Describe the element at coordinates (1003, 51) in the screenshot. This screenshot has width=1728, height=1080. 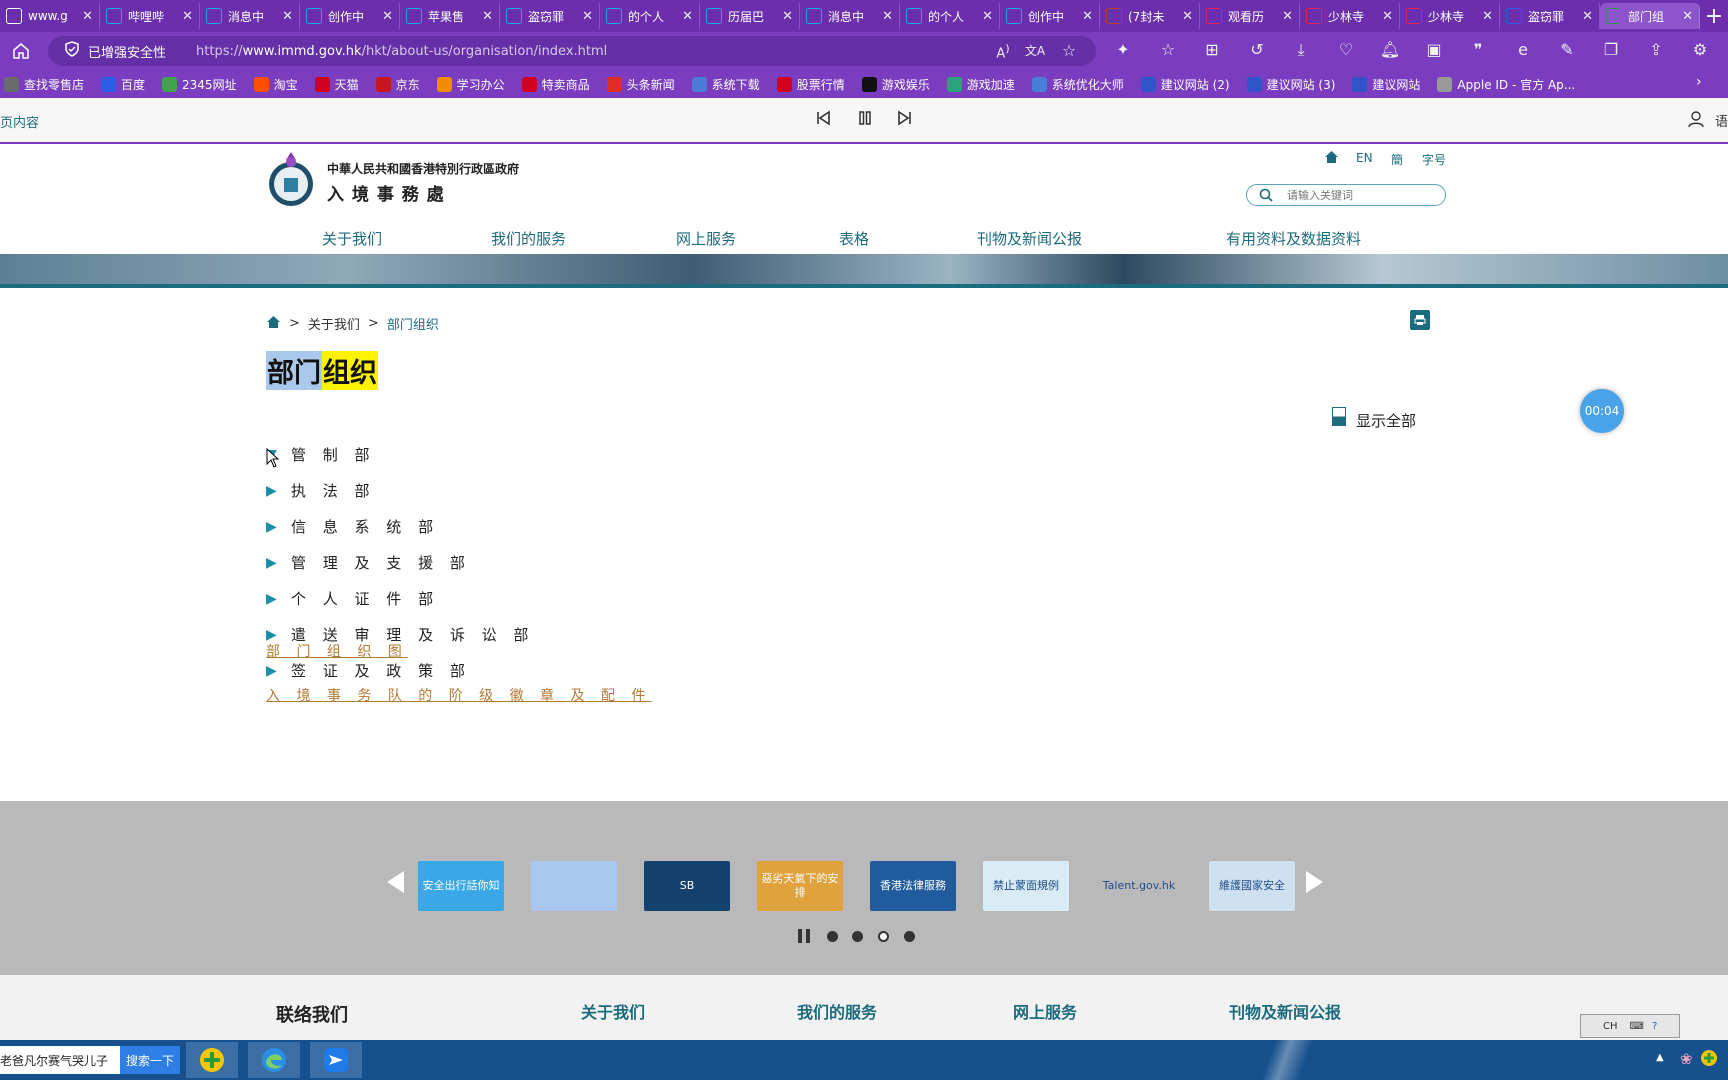
I see `read-aloud-icon: A)` at that location.